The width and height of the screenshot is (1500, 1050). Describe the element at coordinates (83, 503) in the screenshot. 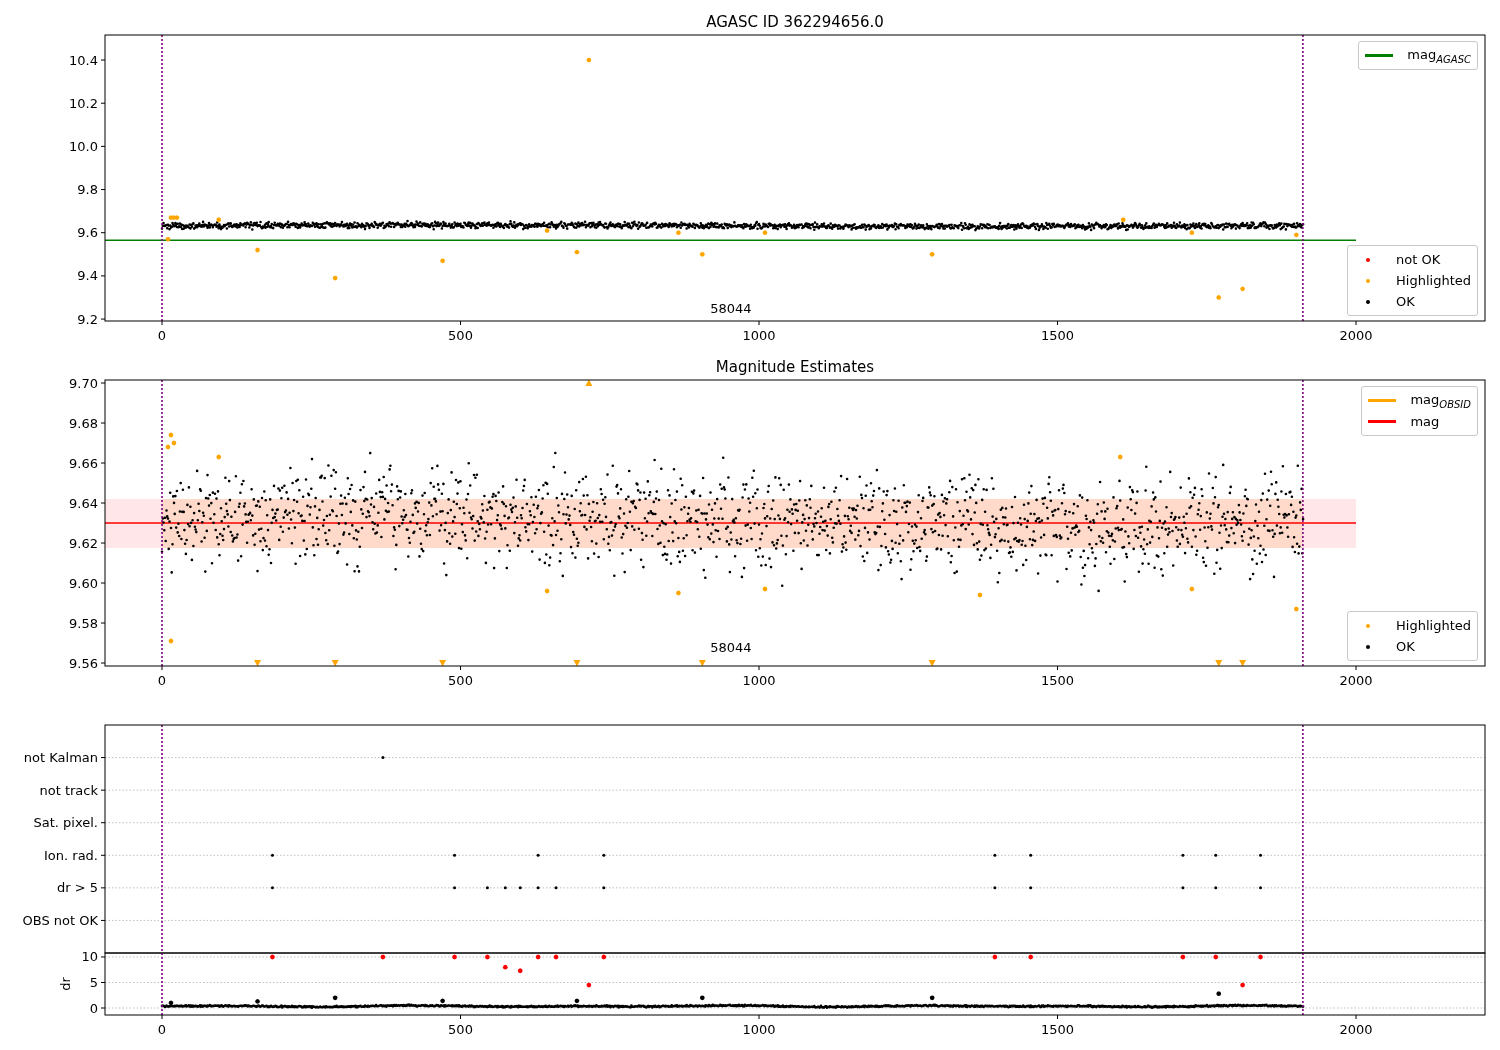

I see `tick-label: 9.64` at that location.